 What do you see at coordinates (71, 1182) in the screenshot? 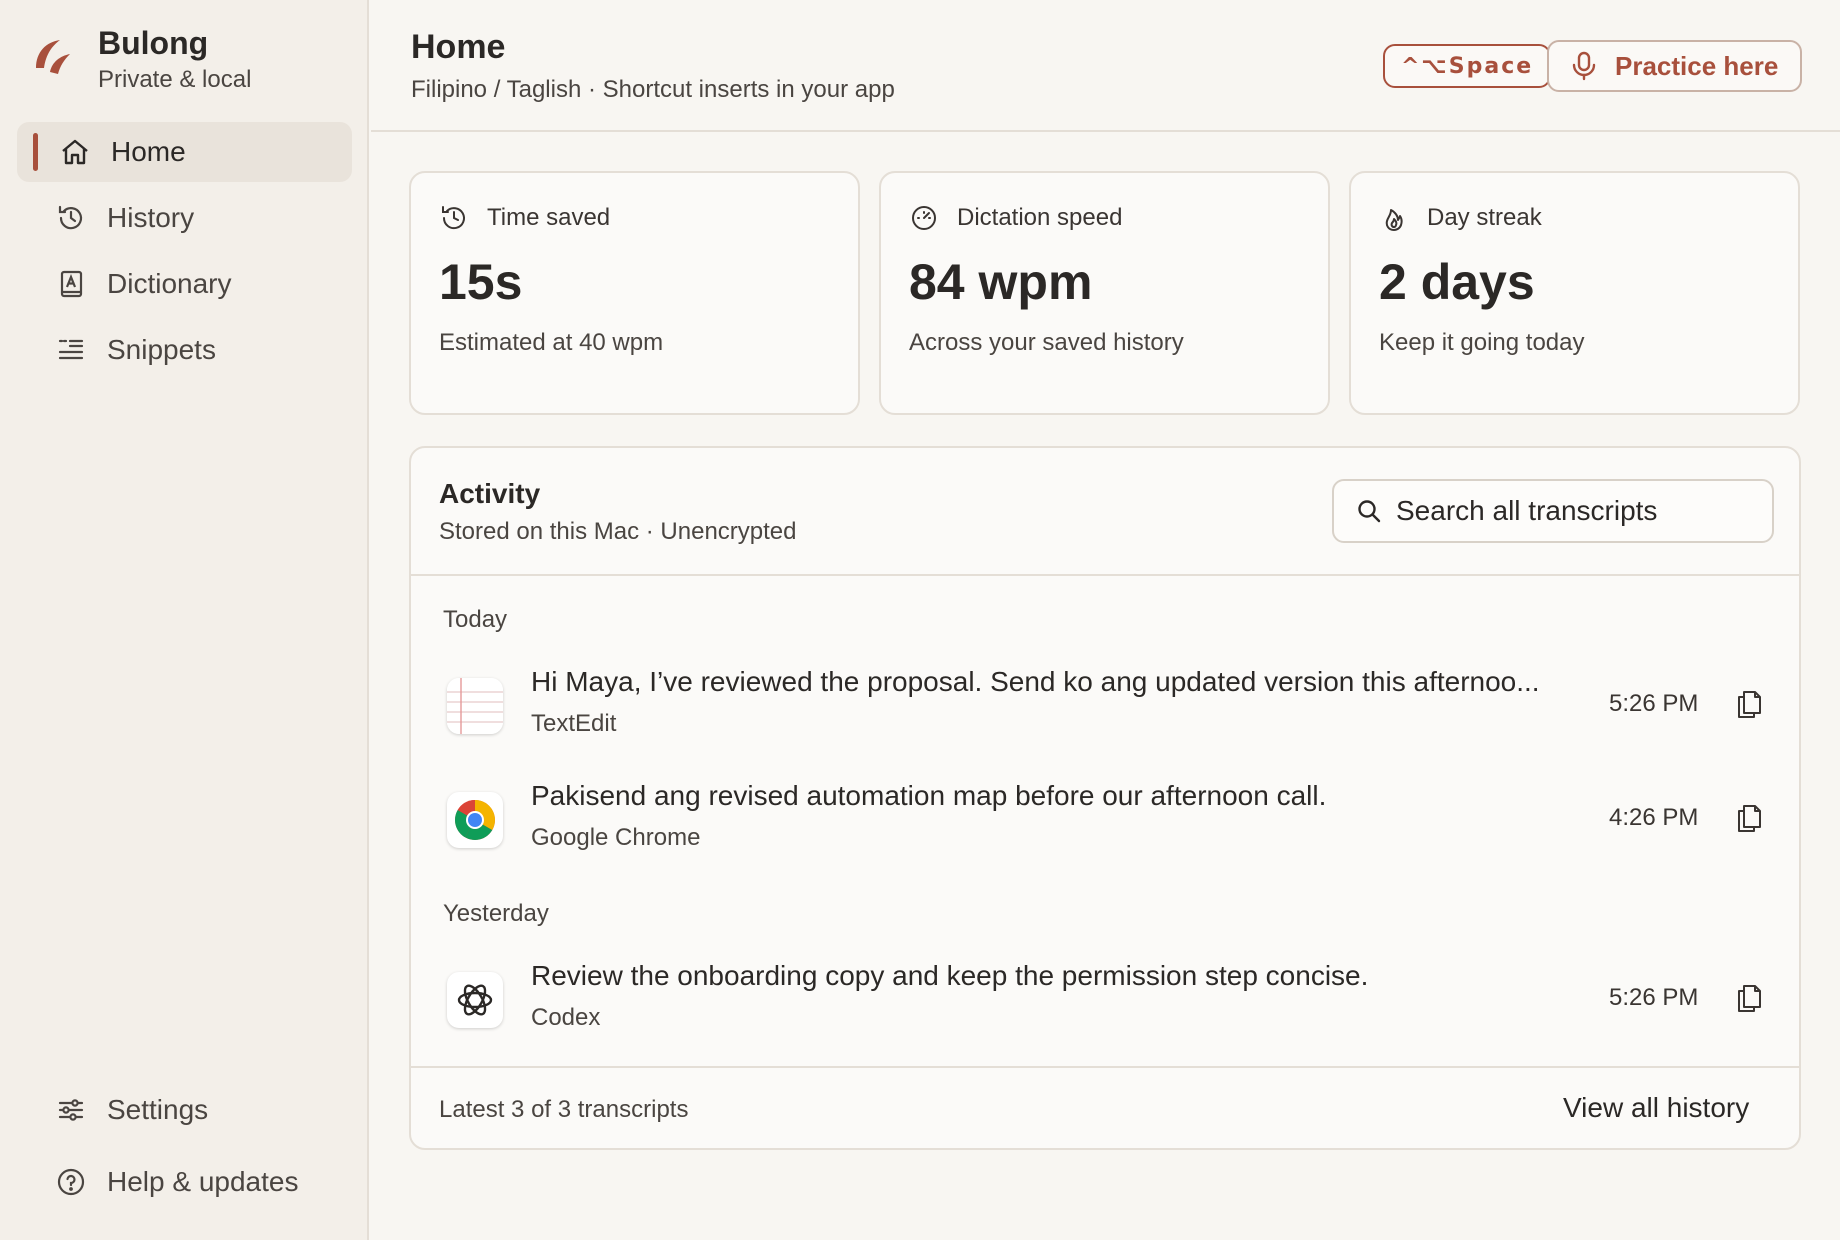
I see `help-icon` at bounding box center [71, 1182].